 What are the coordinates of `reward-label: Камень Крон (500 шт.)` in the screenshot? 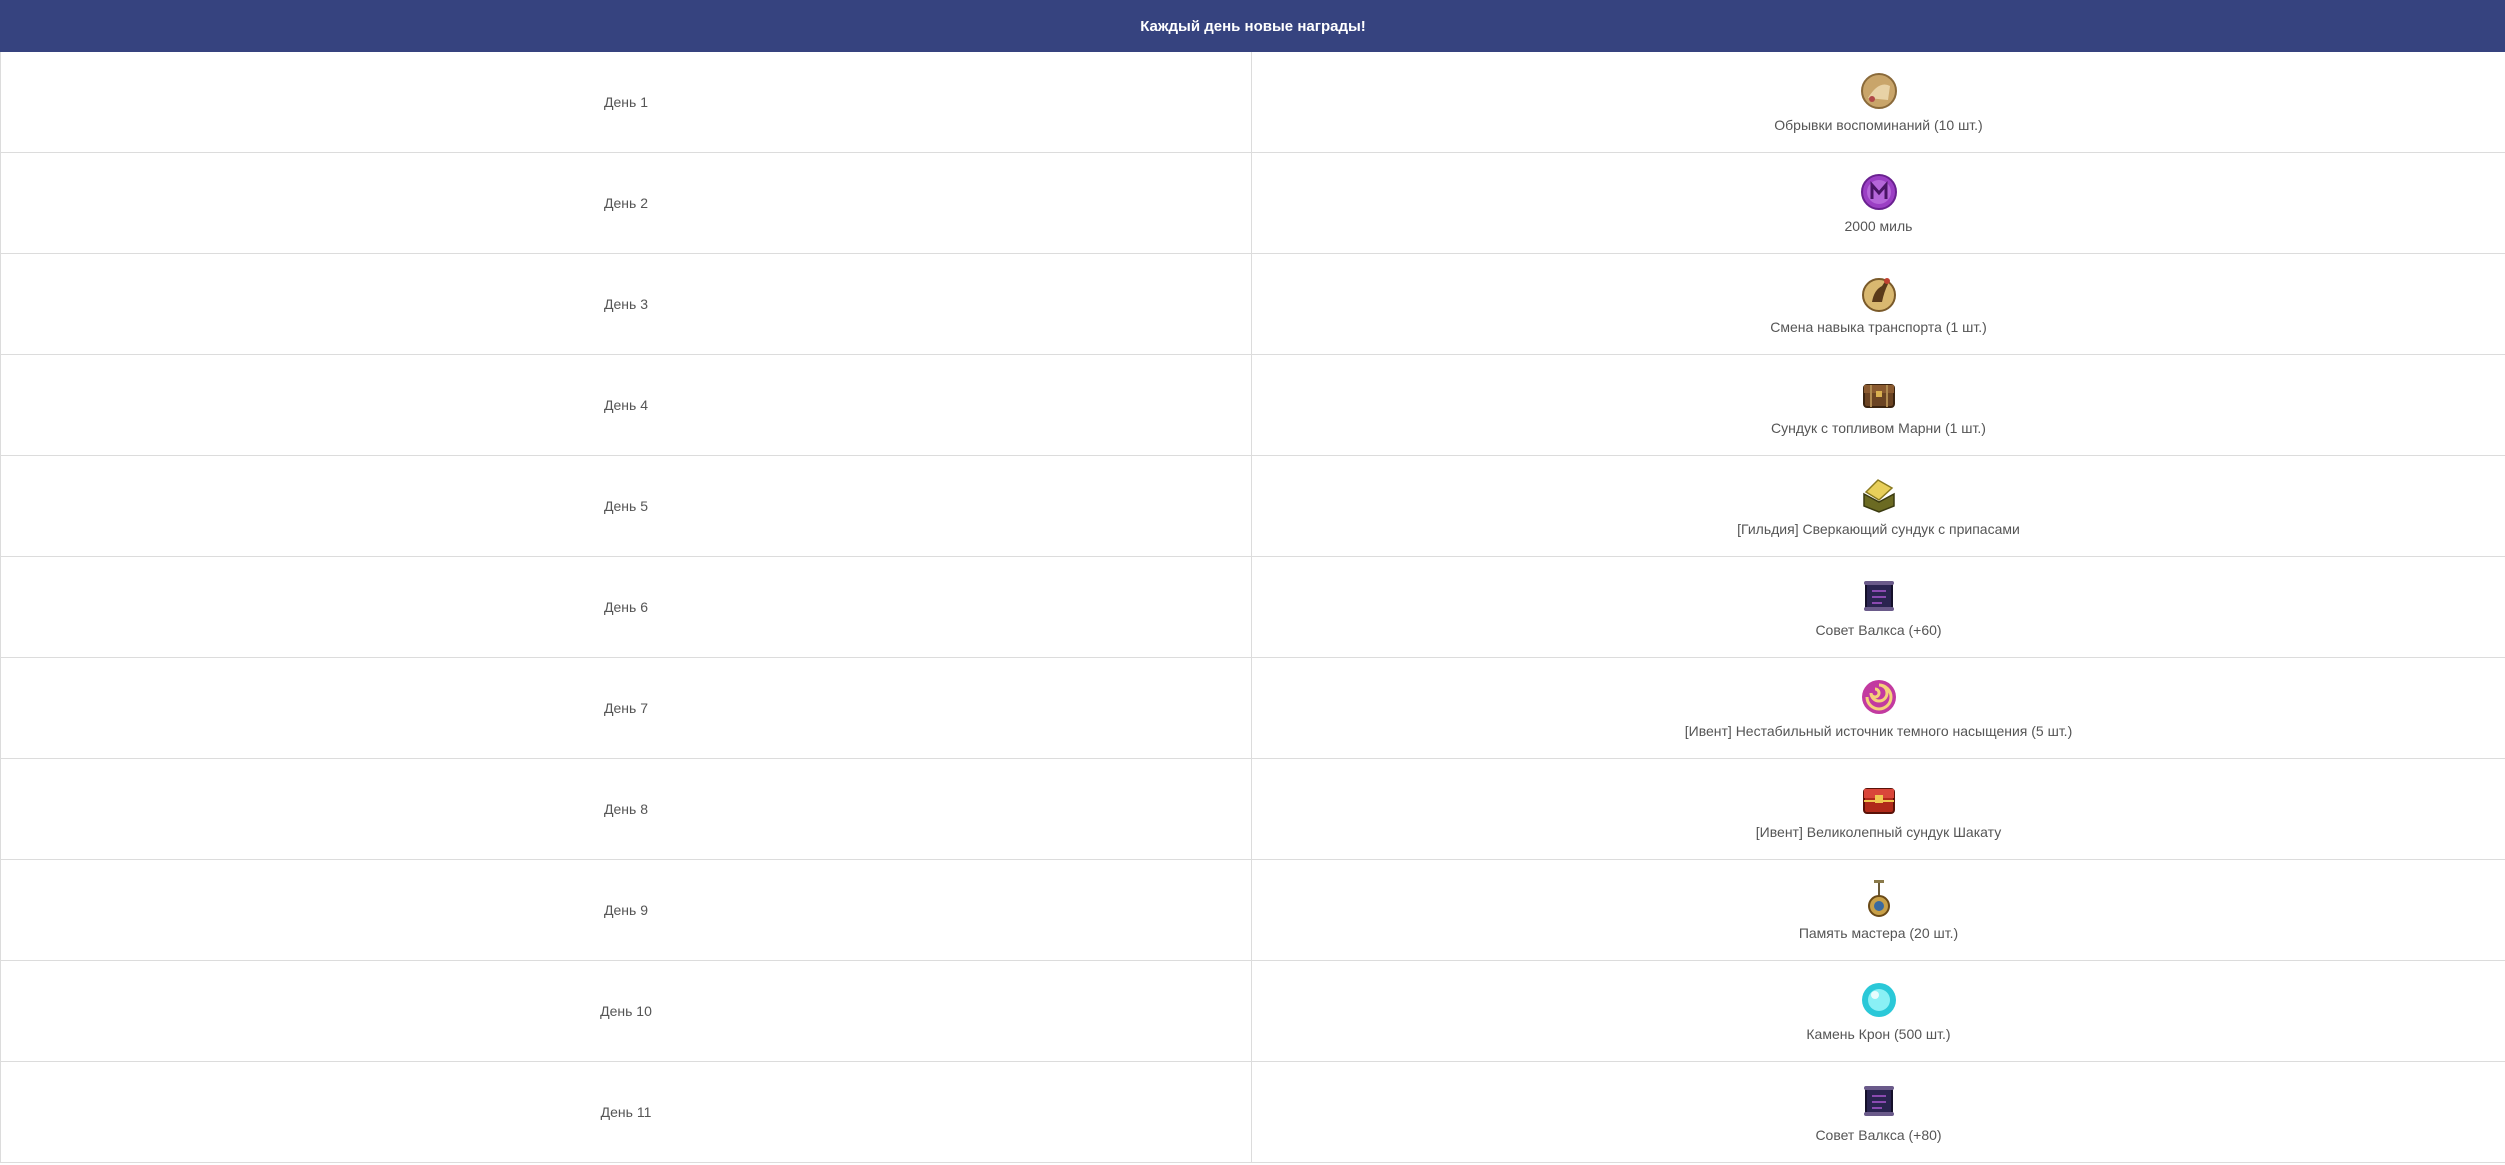 It's located at (1878, 1034).